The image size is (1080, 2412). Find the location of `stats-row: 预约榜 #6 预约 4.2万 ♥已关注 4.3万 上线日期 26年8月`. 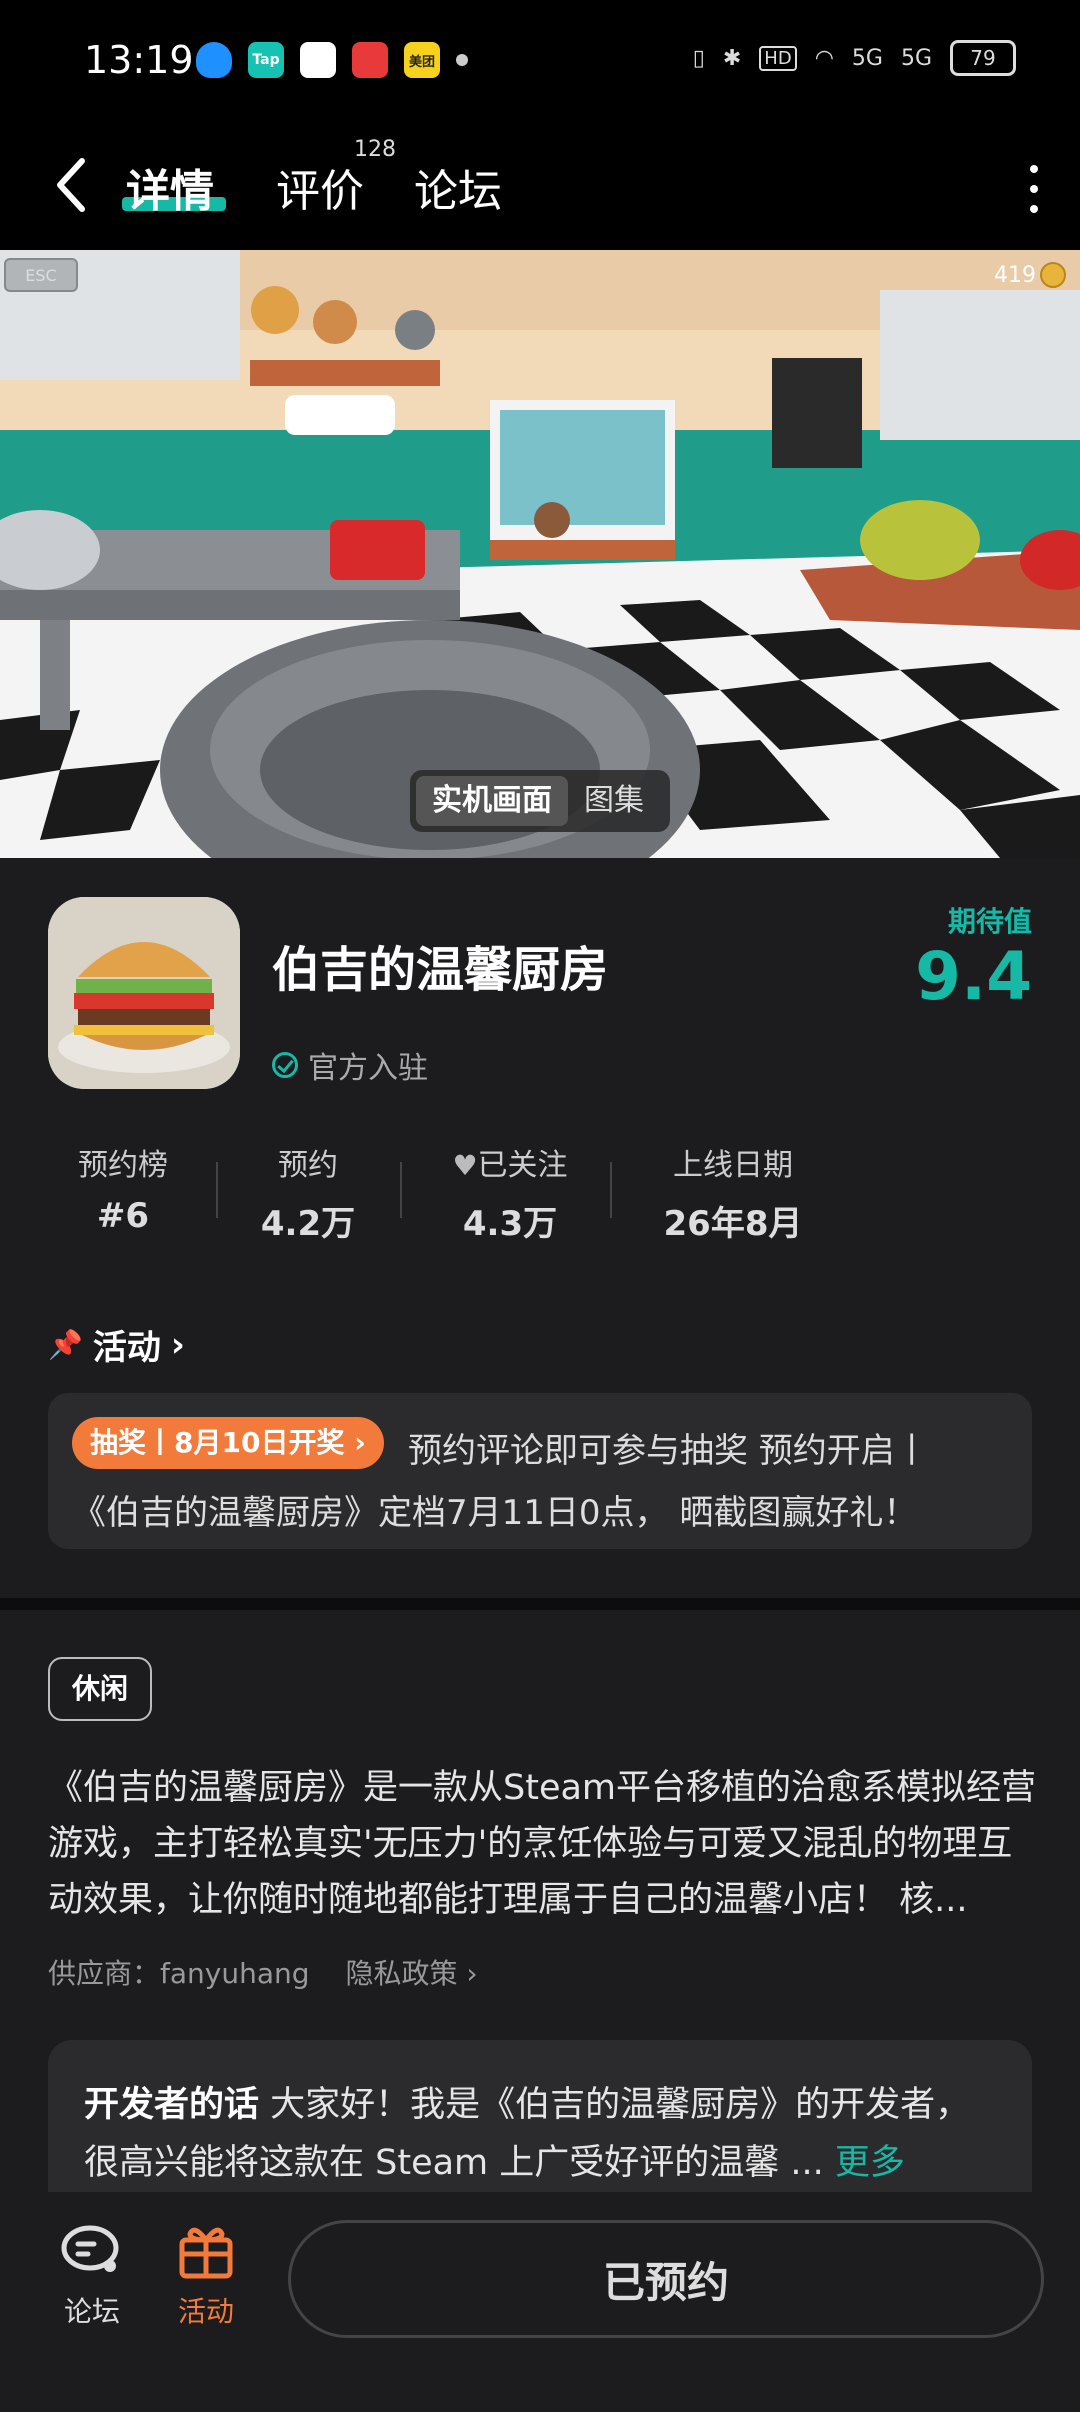

stats-row: 预约榜 #6 预约 4.2万 ♥已关注 4.3万 上线日期 26年8月 is located at coordinates (448, 1192).